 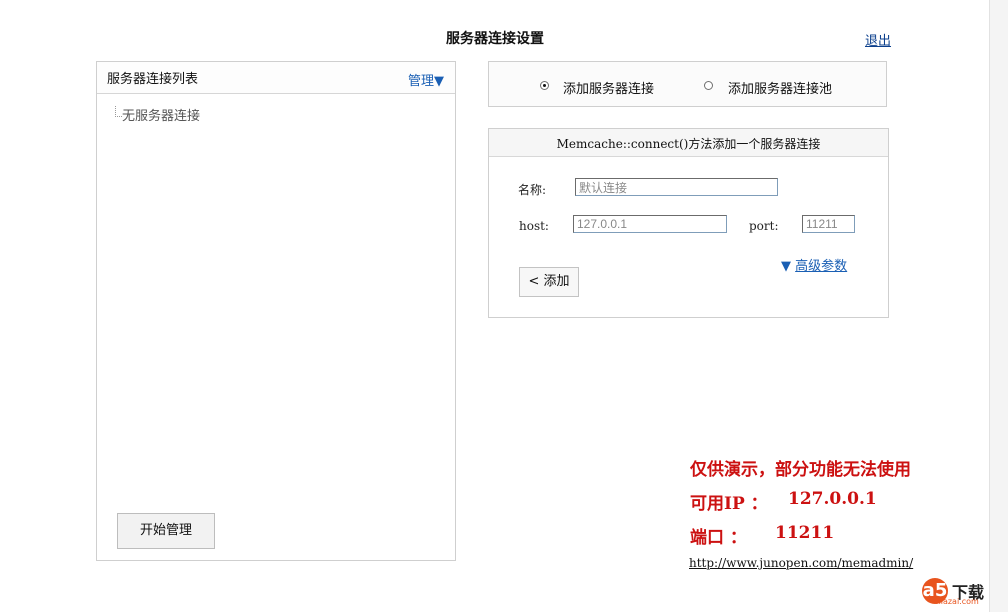 What do you see at coordinates (832, 499) in the screenshot?
I see `available-ip-value: 127.0.0.1` at bounding box center [832, 499].